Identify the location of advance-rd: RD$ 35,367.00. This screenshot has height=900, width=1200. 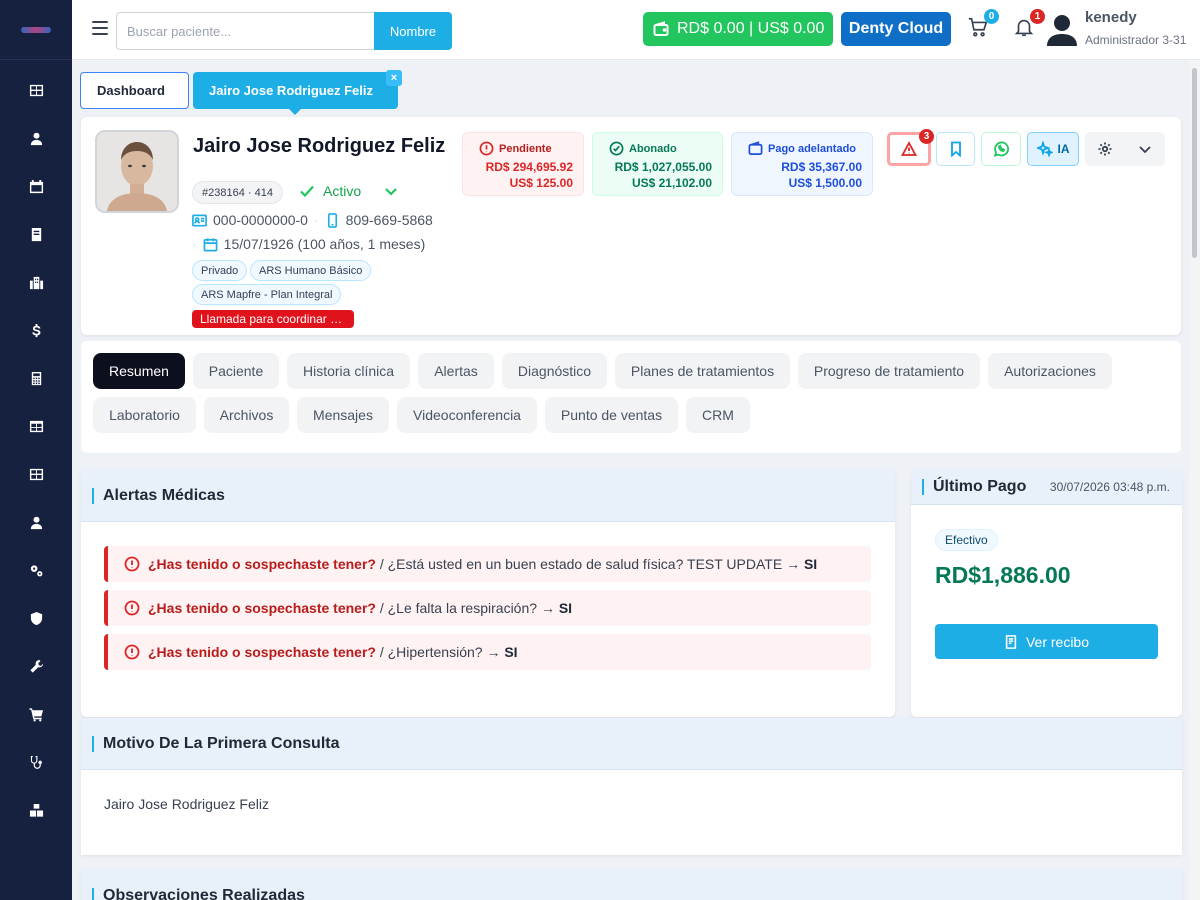
(821, 167).